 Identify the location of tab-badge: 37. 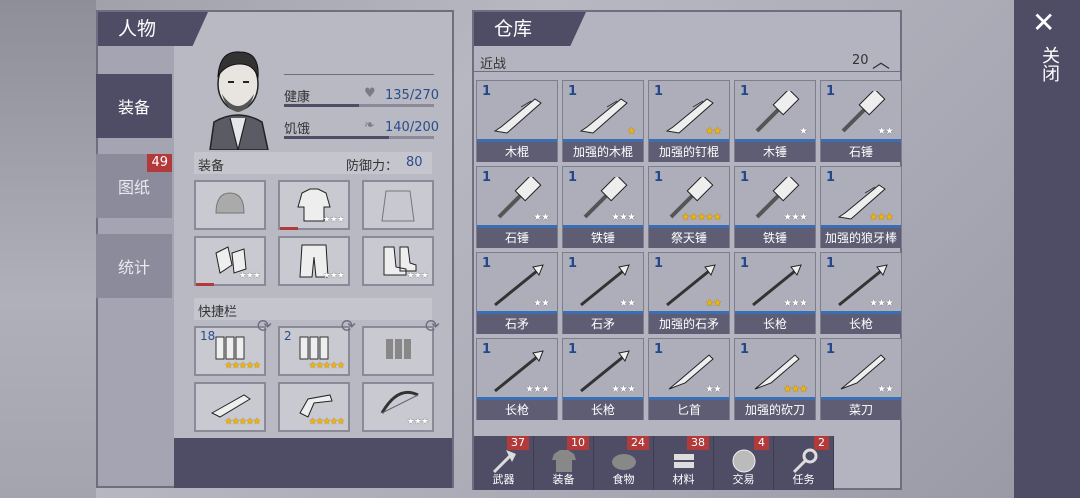
(518, 443).